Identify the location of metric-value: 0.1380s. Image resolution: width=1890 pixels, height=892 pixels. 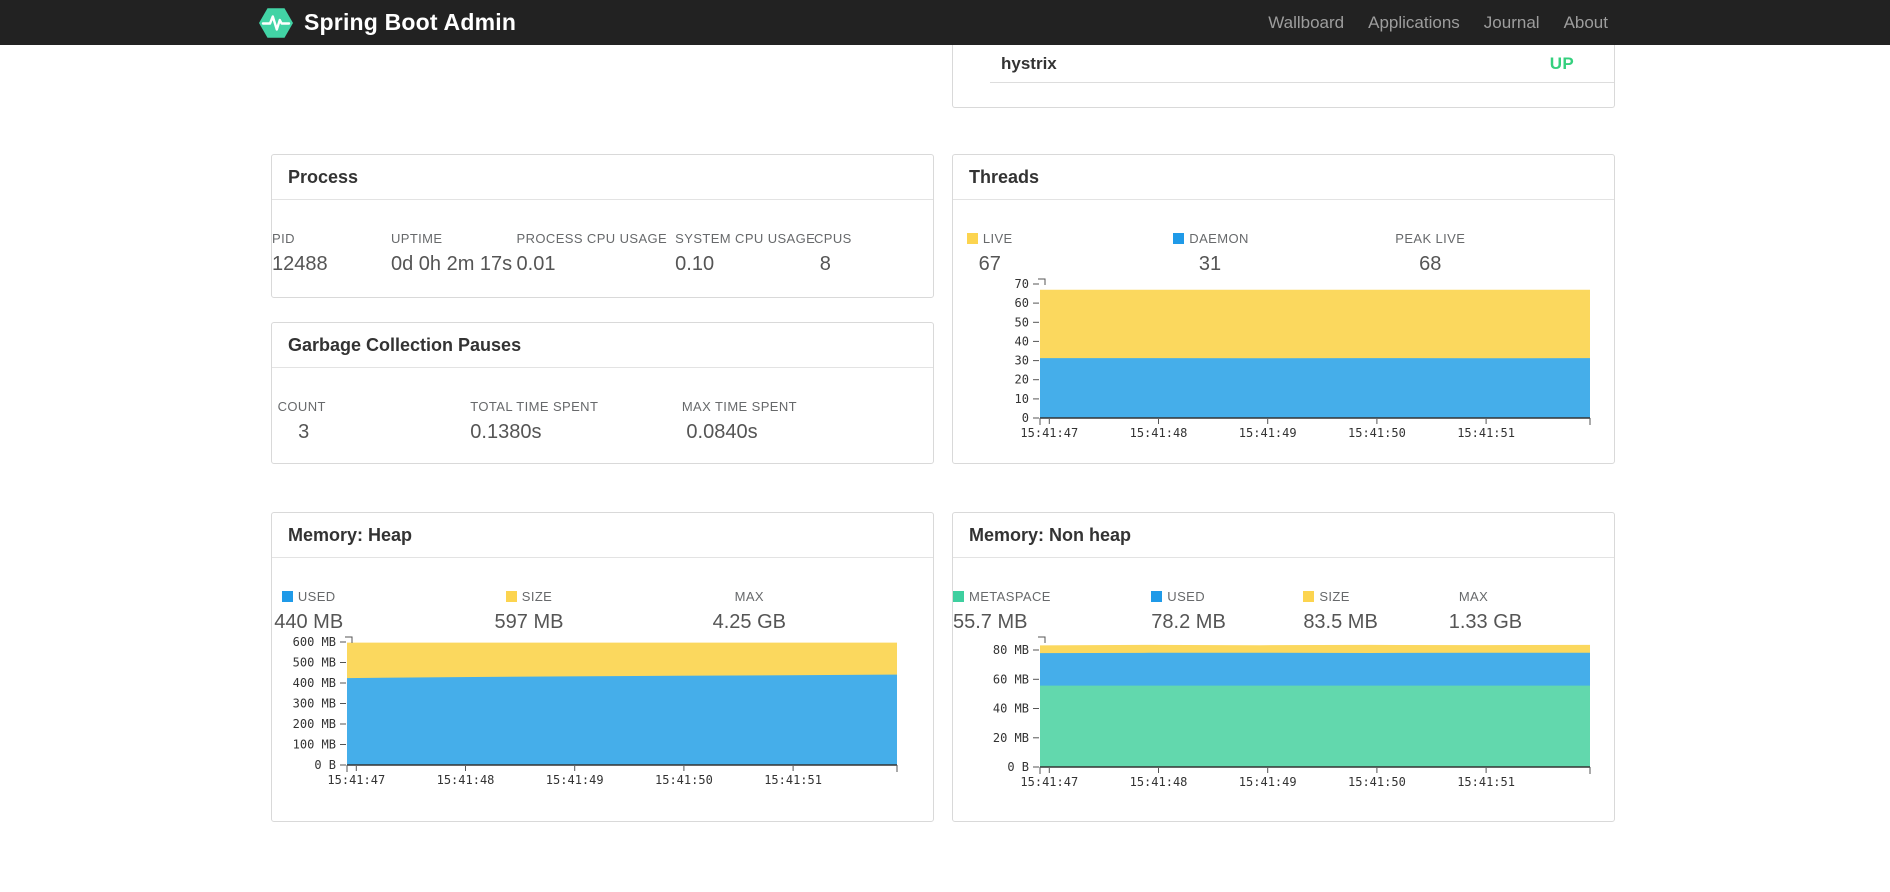
(506, 432).